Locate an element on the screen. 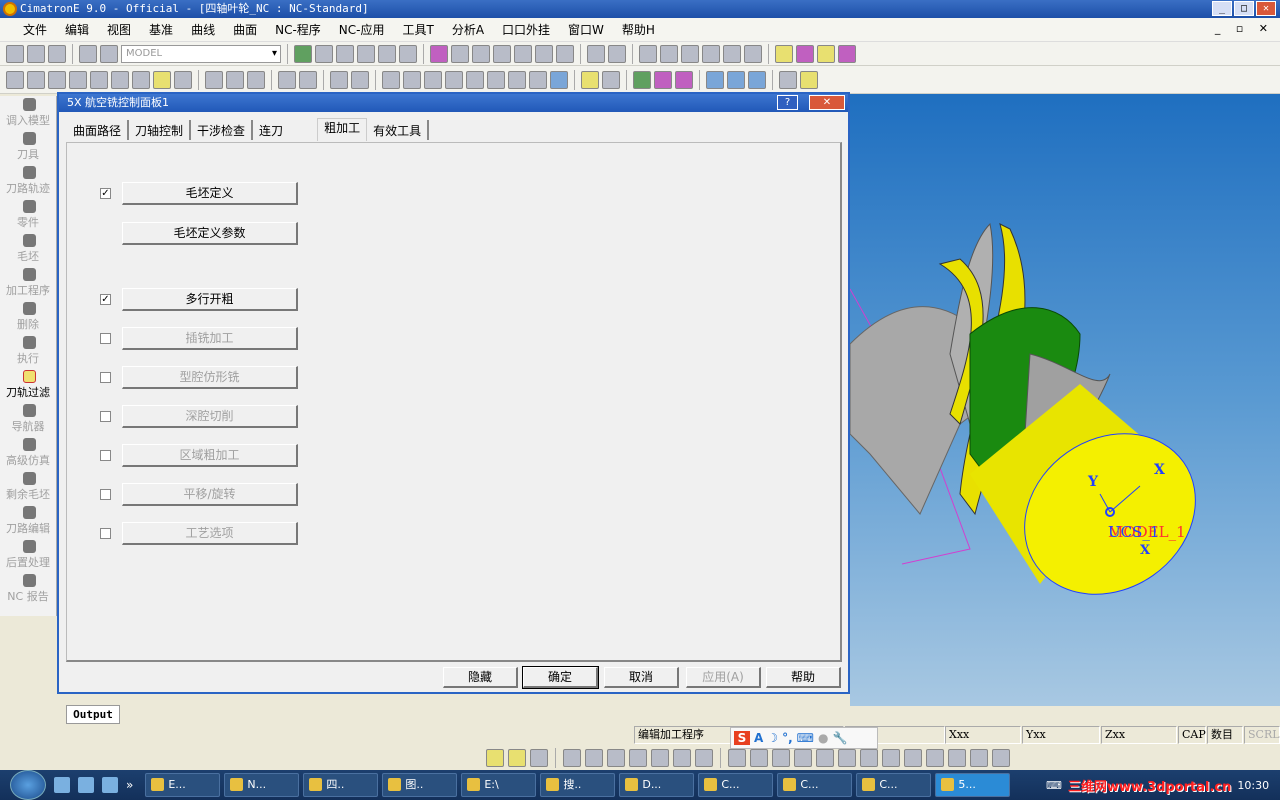  wire-icon is located at coordinates (669, 53).